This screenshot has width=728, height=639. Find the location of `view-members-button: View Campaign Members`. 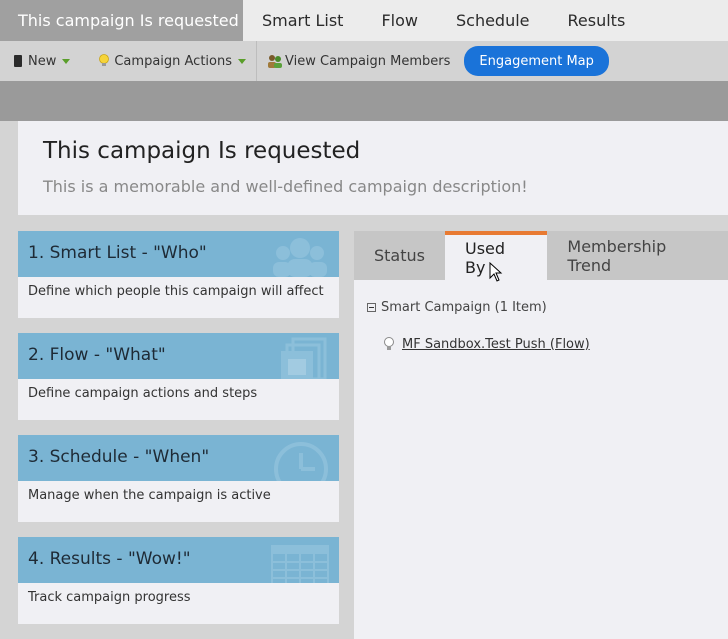

view-members-button: View Campaign Members is located at coordinates (358, 61).